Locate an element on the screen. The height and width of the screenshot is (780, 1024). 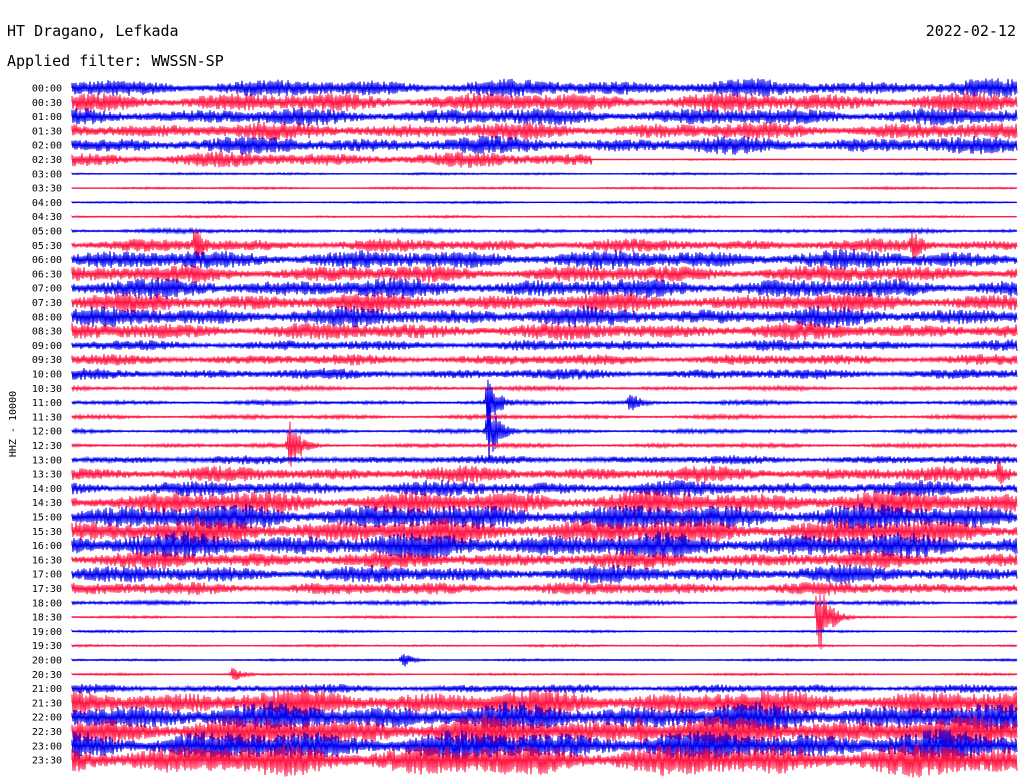
row-time-label: 19:00 is located at coordinates (47, 632).